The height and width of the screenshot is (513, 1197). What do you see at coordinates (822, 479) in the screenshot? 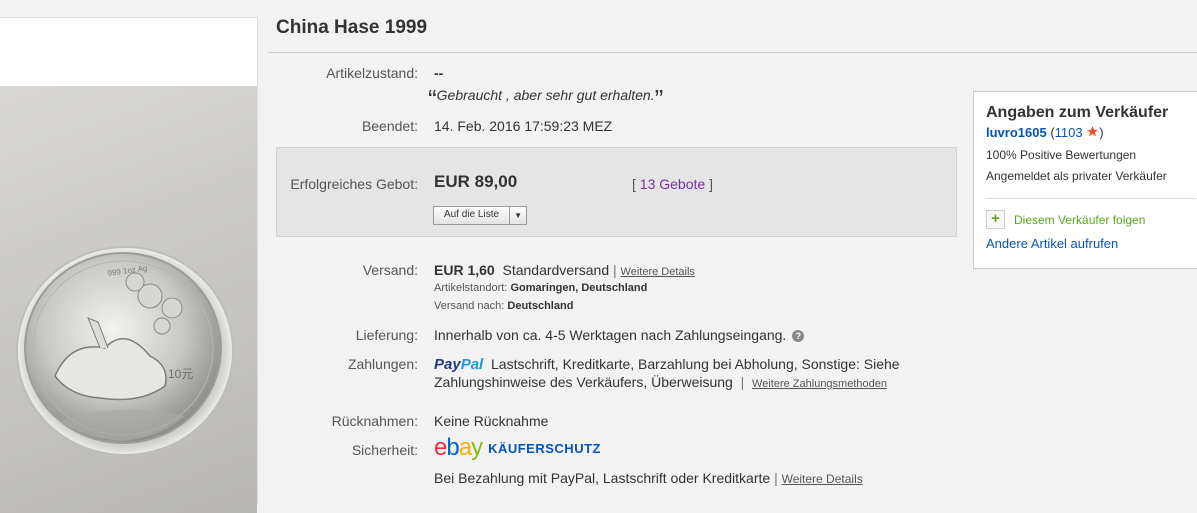
I see `security-details-link: Weitere Details` at bounding box center [822, 479].